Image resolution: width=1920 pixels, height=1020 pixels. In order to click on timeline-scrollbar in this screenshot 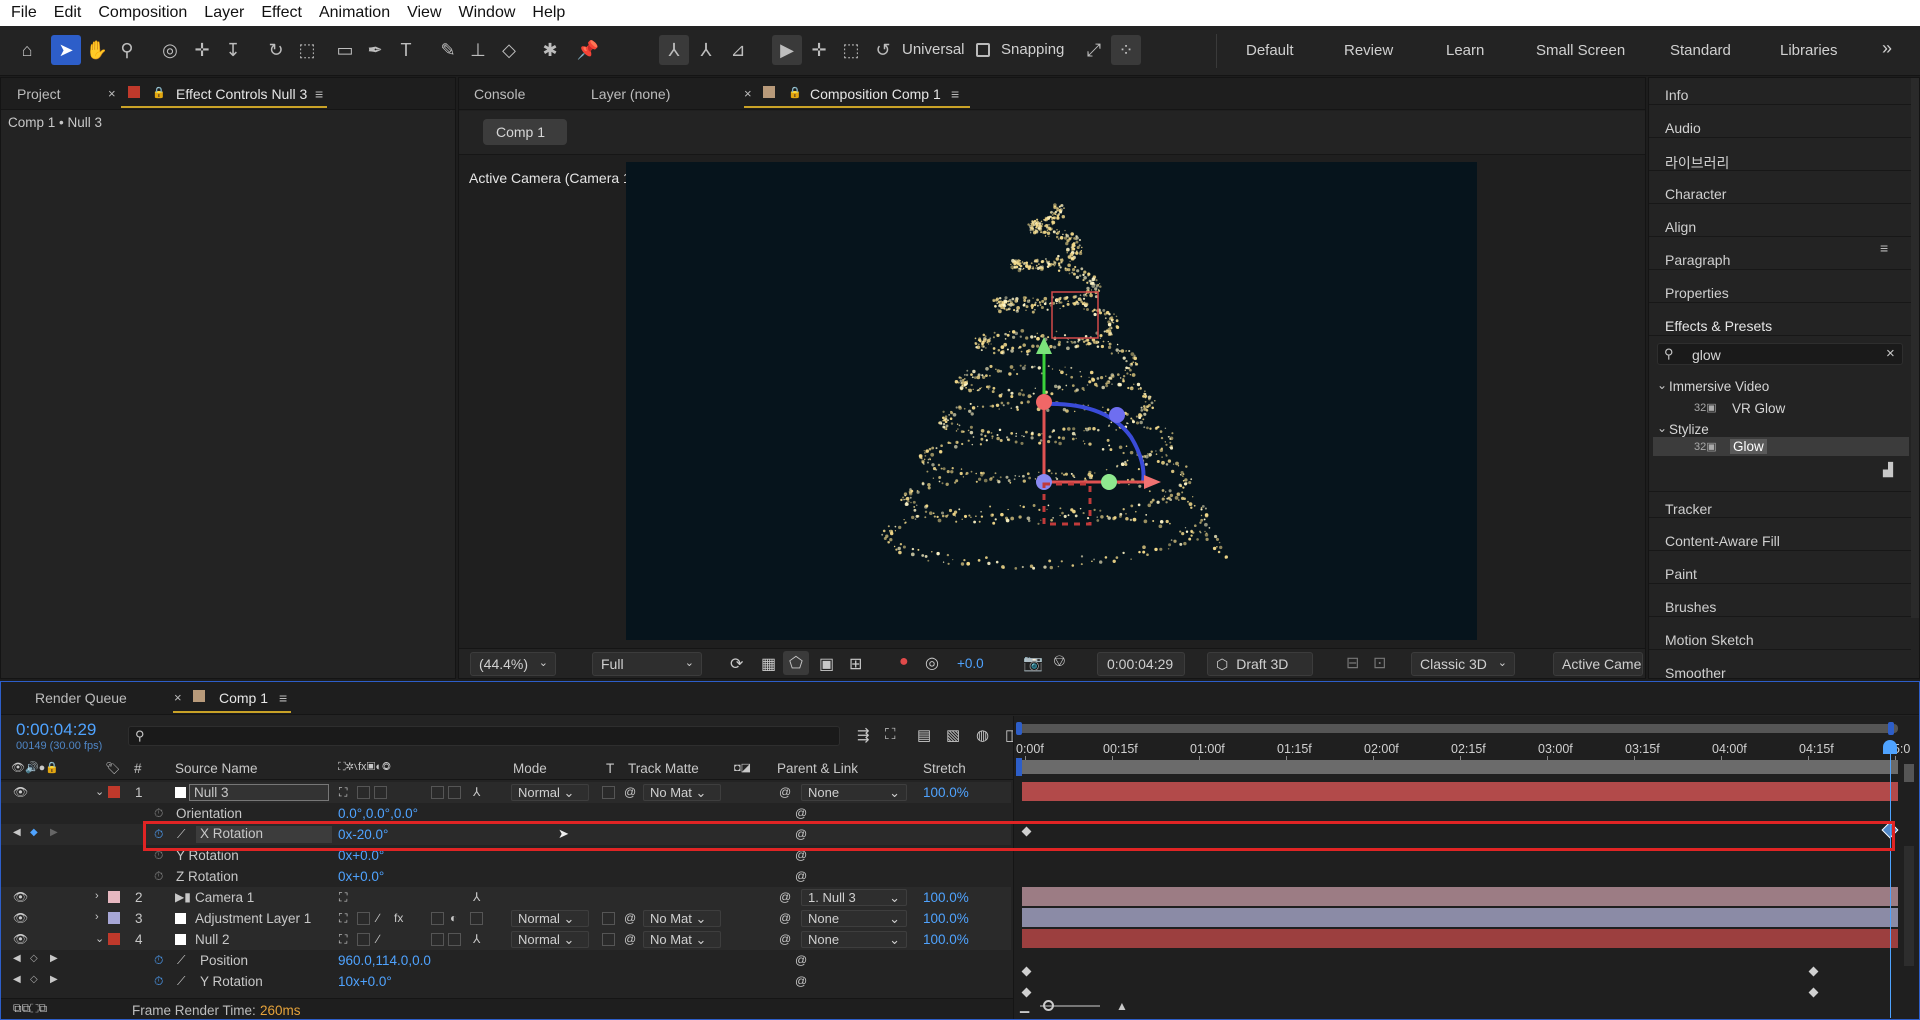, I will do `click(1909, 906)`.